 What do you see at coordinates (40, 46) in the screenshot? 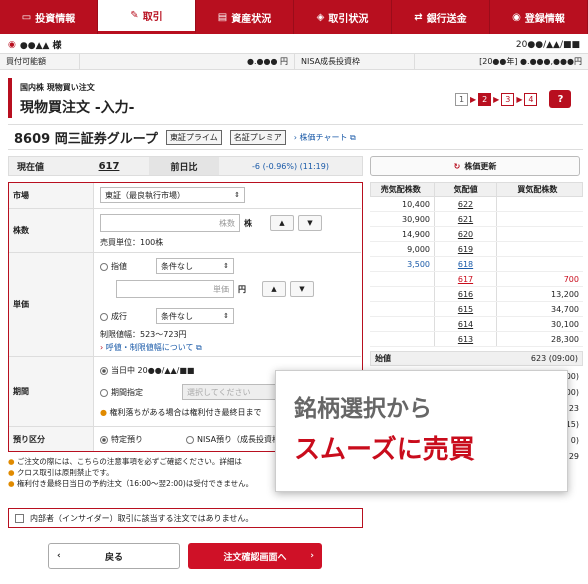
I see `account-name: ●●▲▲ 様` at bounding box center [40, 46].